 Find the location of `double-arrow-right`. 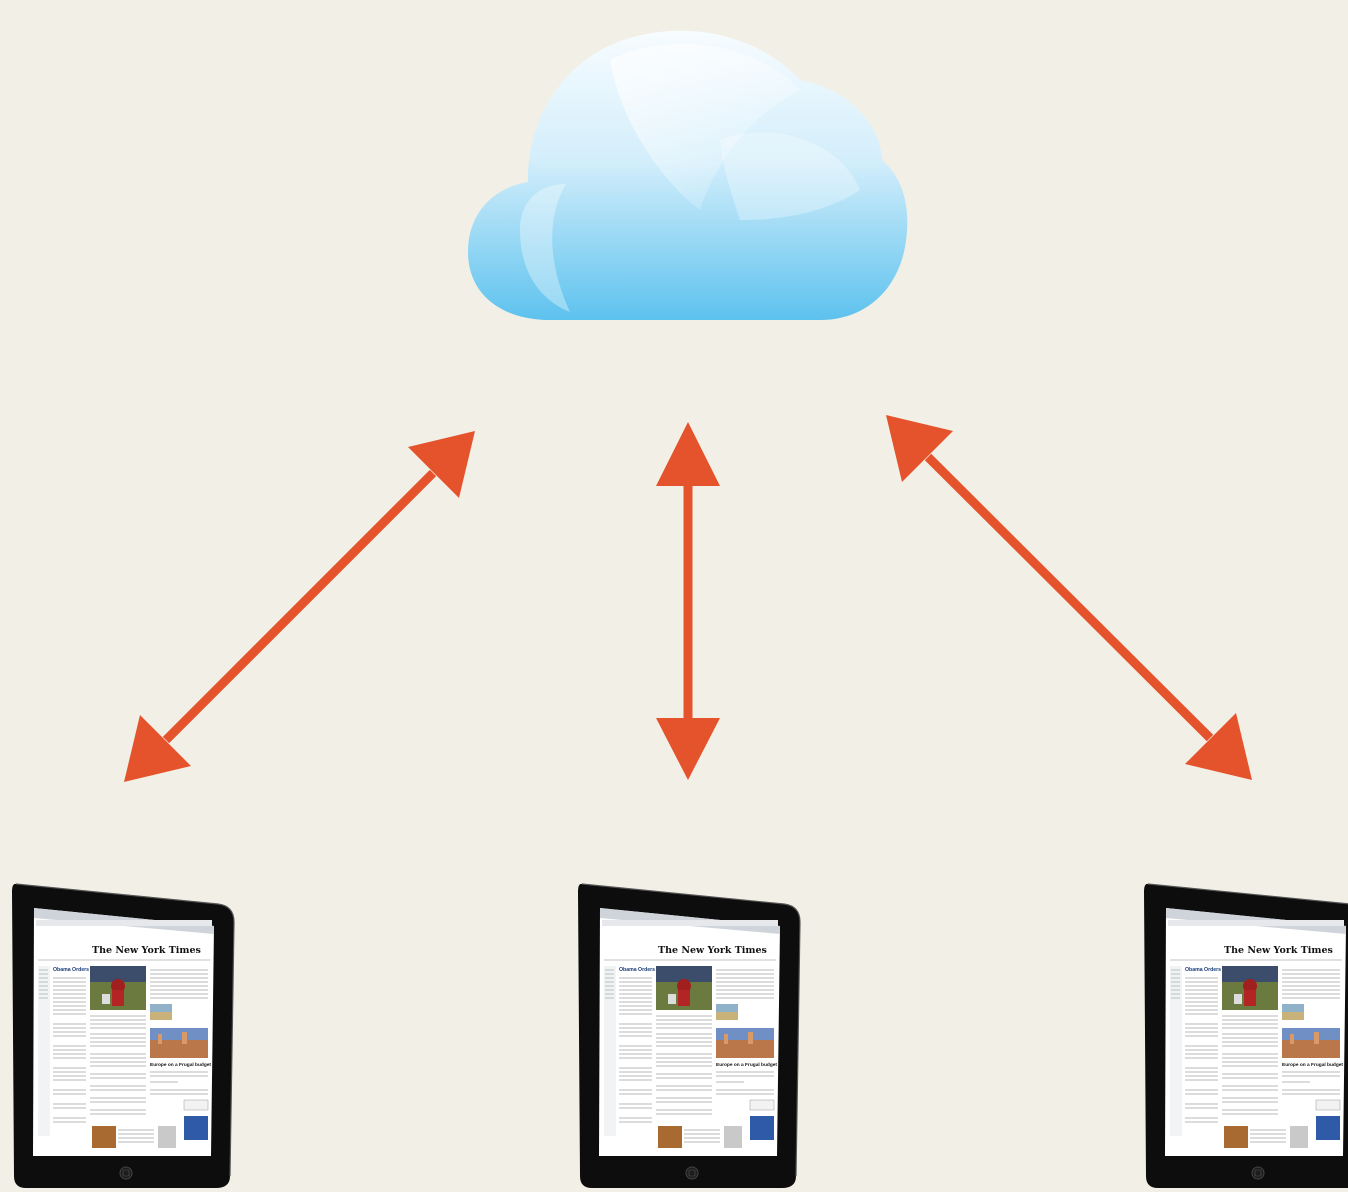

double-arrow-right is located at coordinates (1069, 597).